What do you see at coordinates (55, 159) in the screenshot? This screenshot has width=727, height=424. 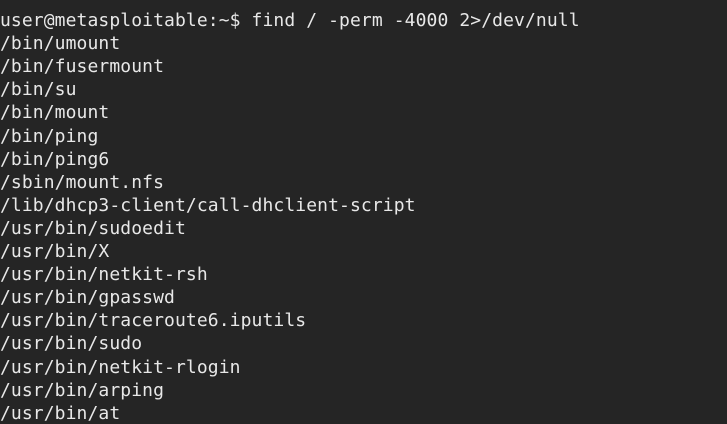 I see `output-line: /bin/ping6` at bounding box center [55, 159].